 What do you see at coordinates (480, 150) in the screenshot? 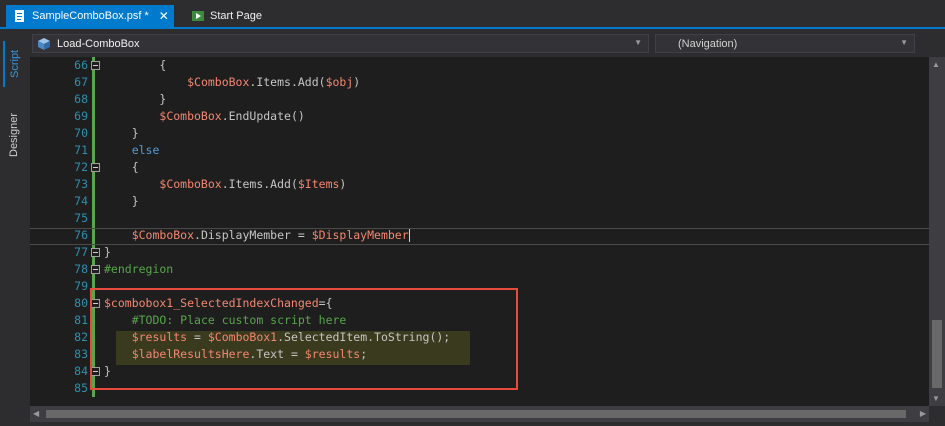
I see `code-line: 71 else` at bounding box center [480, 150].